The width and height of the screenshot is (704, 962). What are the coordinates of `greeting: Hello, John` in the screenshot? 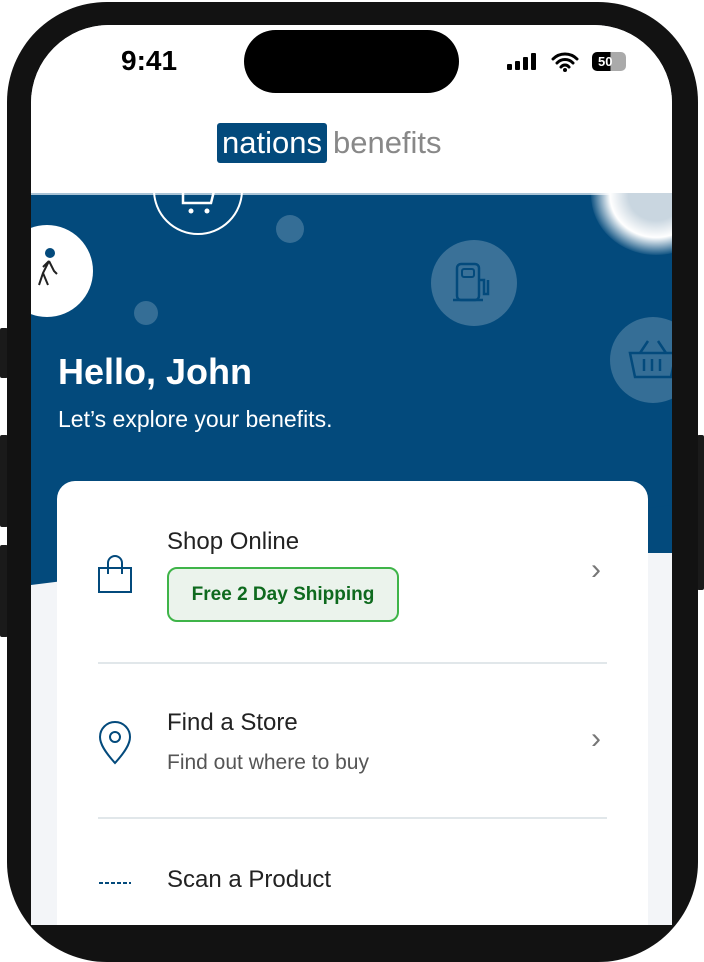 It's located at (155, 371).